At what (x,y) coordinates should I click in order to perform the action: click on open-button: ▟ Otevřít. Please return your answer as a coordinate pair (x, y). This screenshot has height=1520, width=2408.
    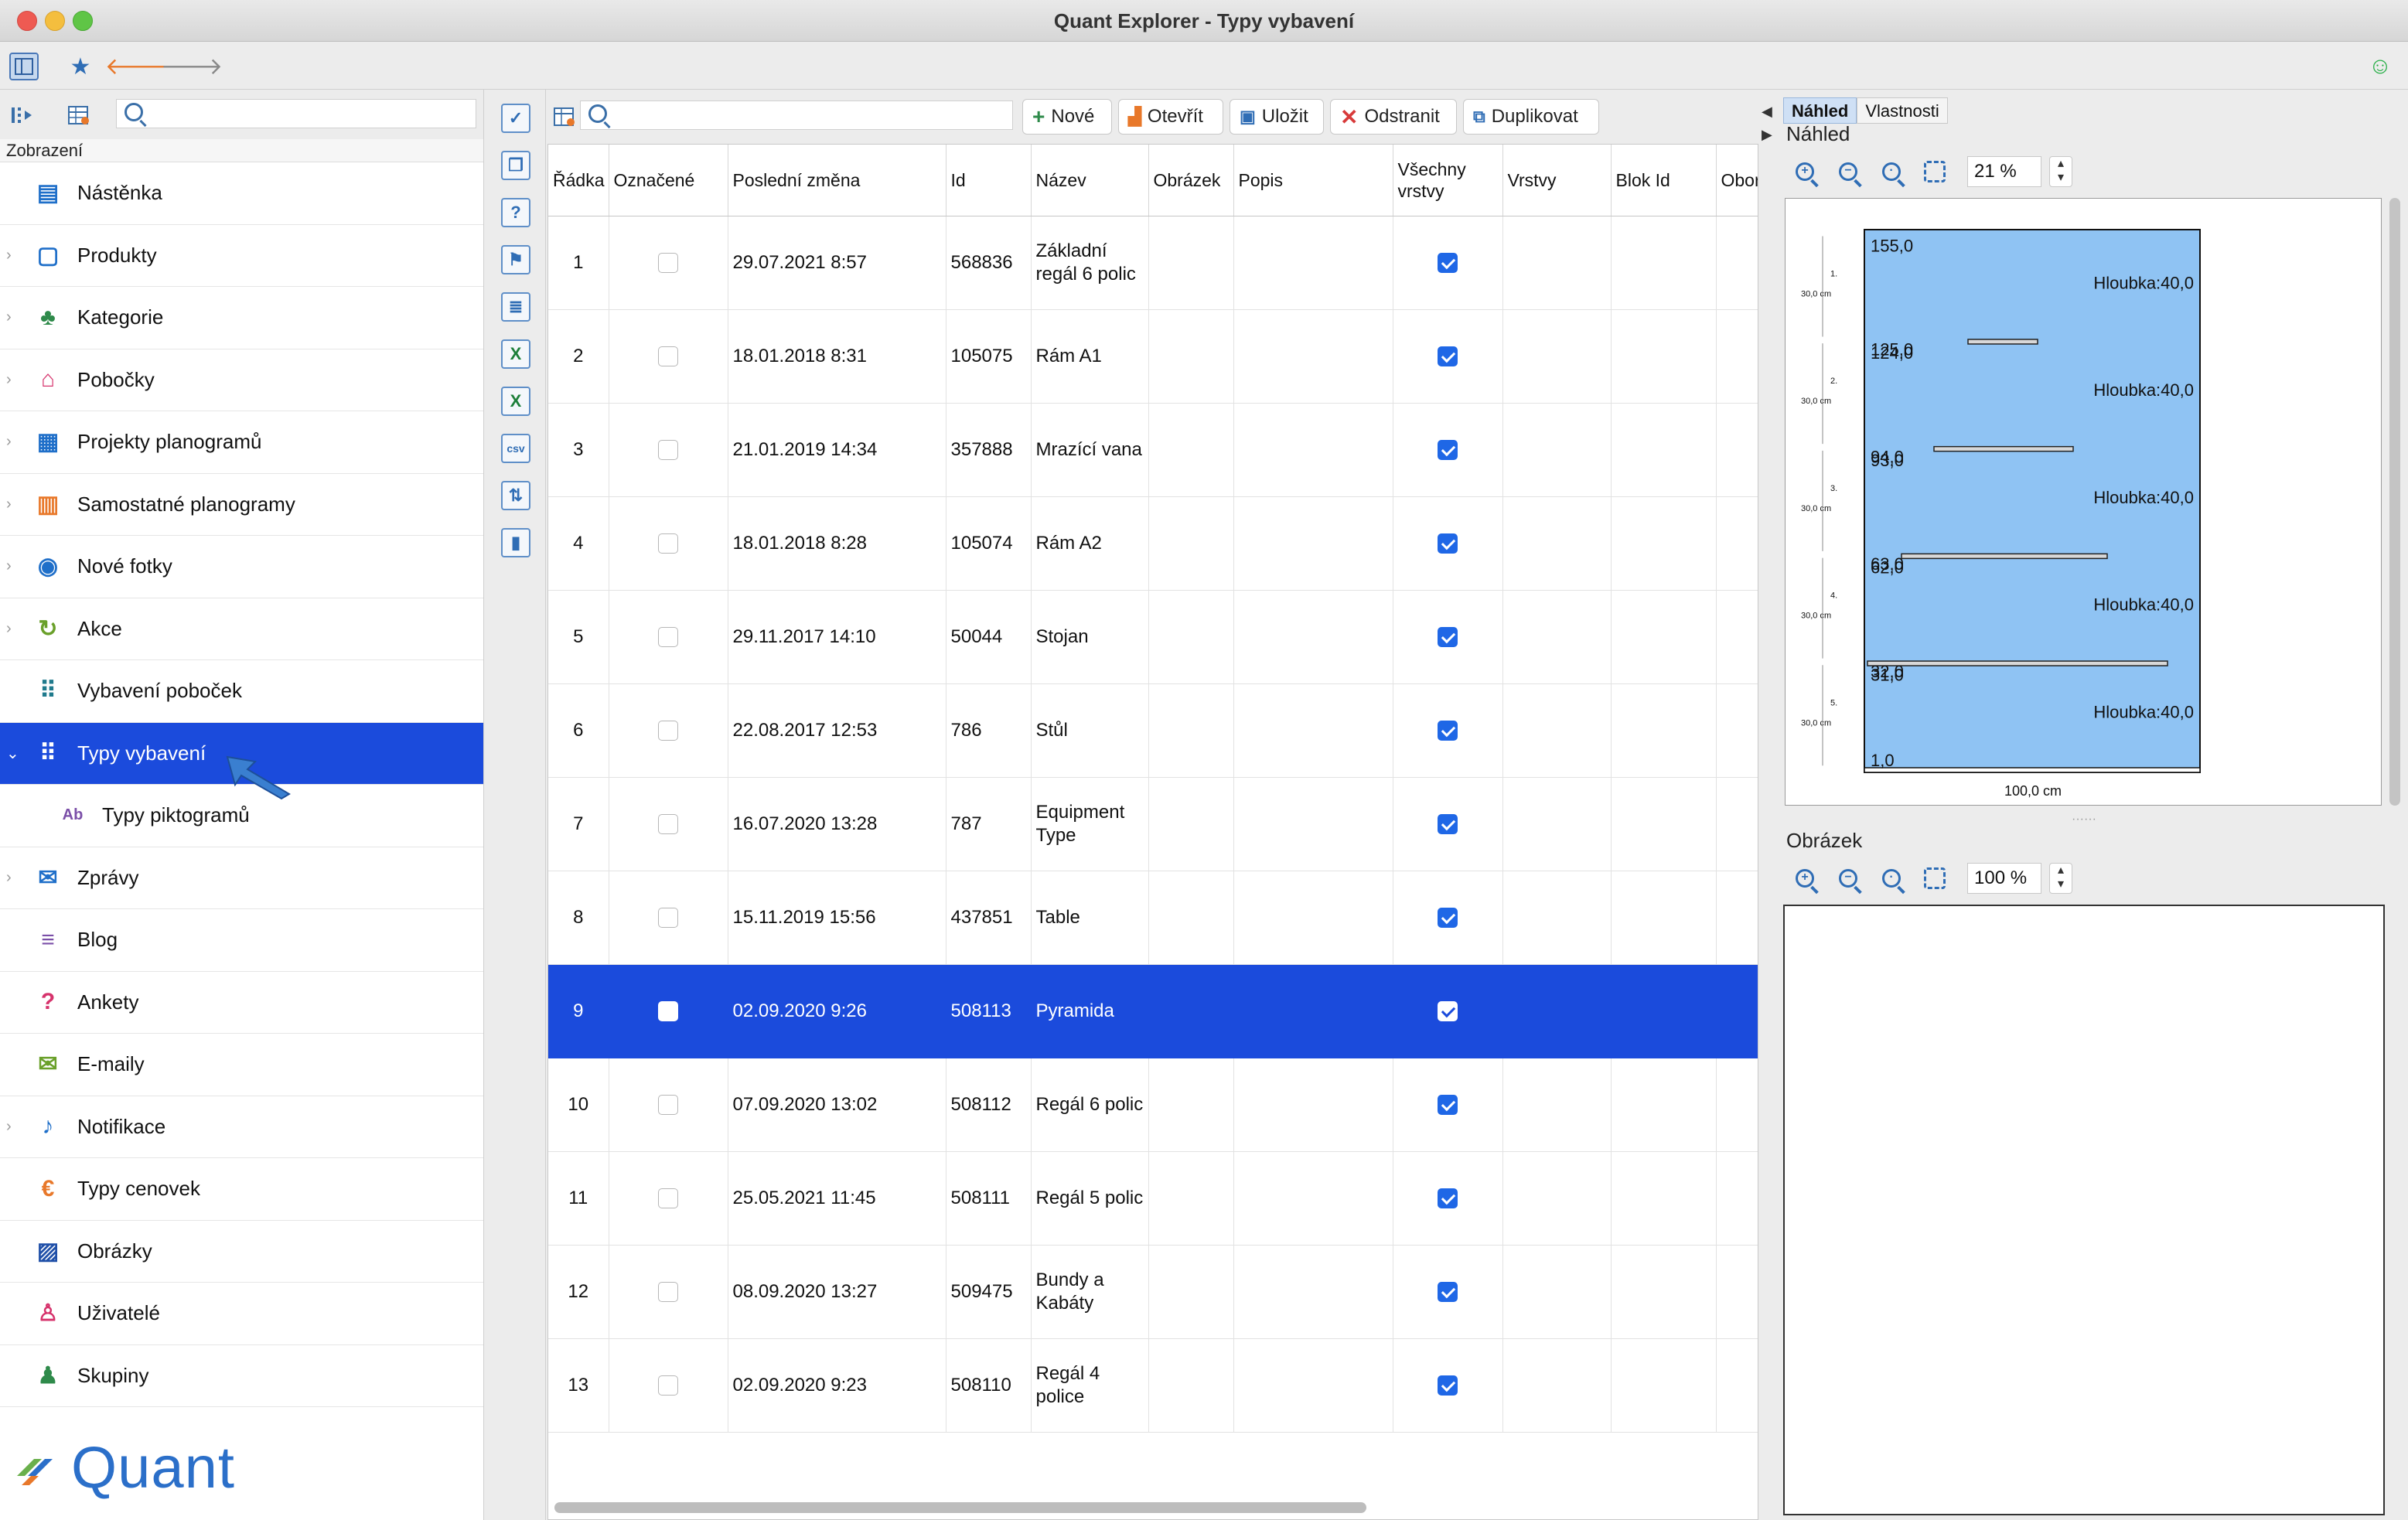
    Looking at the image, I should click on (1170, 117).